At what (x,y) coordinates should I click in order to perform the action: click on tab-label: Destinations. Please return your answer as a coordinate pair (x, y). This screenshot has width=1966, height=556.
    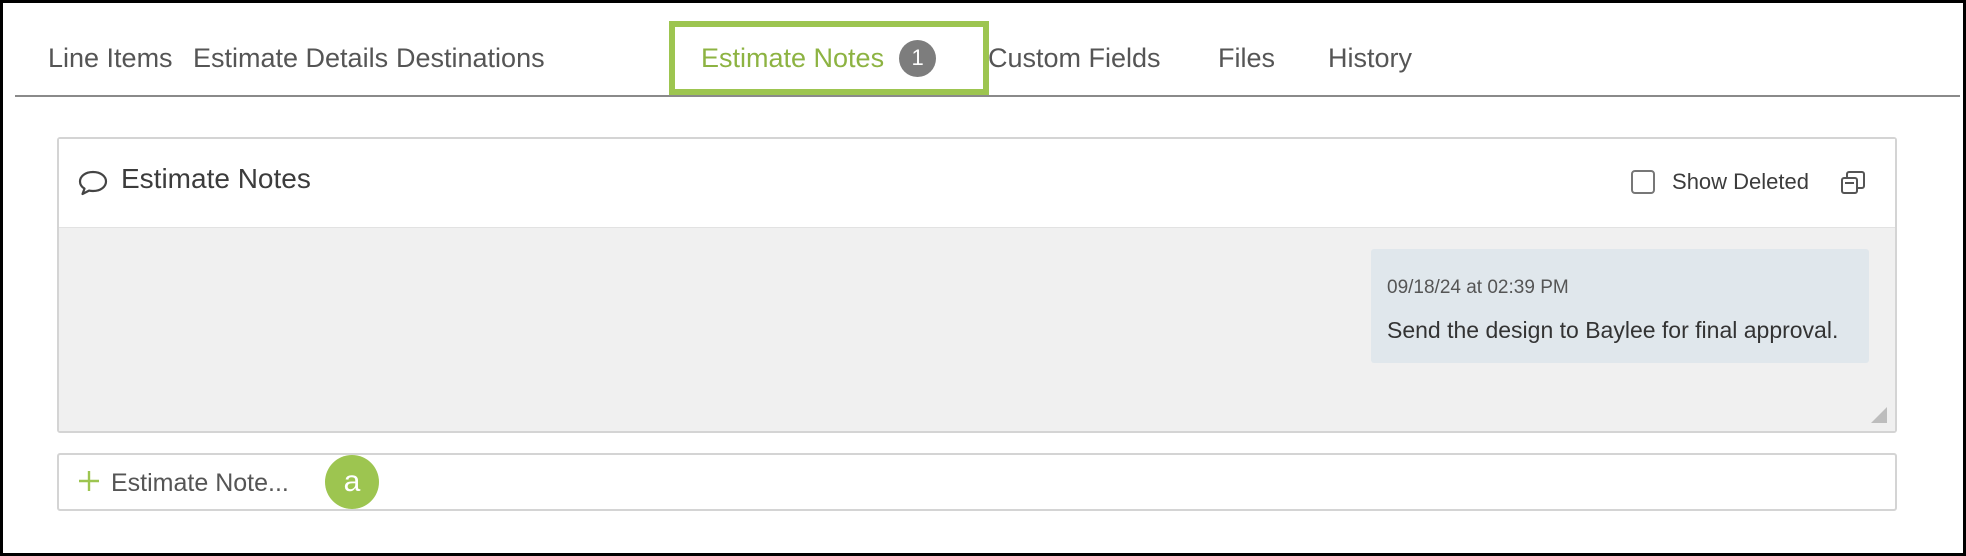
    Looking at the image, I should click on (470, 57).